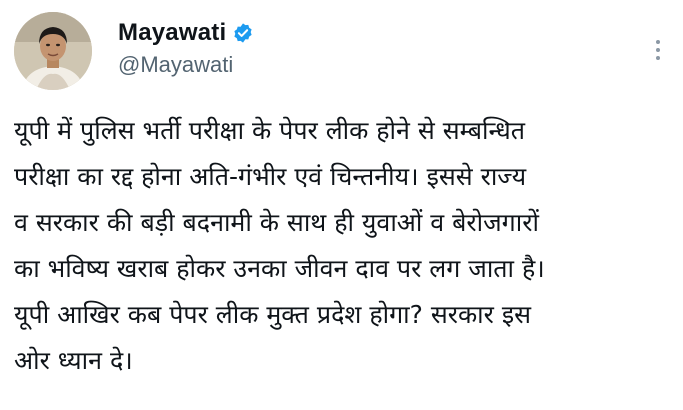 This screenshot has height=410, width=683. Describe the element at coordinates (172, 33) in the screenshot. I see `display-name: Mayawati` at that location.